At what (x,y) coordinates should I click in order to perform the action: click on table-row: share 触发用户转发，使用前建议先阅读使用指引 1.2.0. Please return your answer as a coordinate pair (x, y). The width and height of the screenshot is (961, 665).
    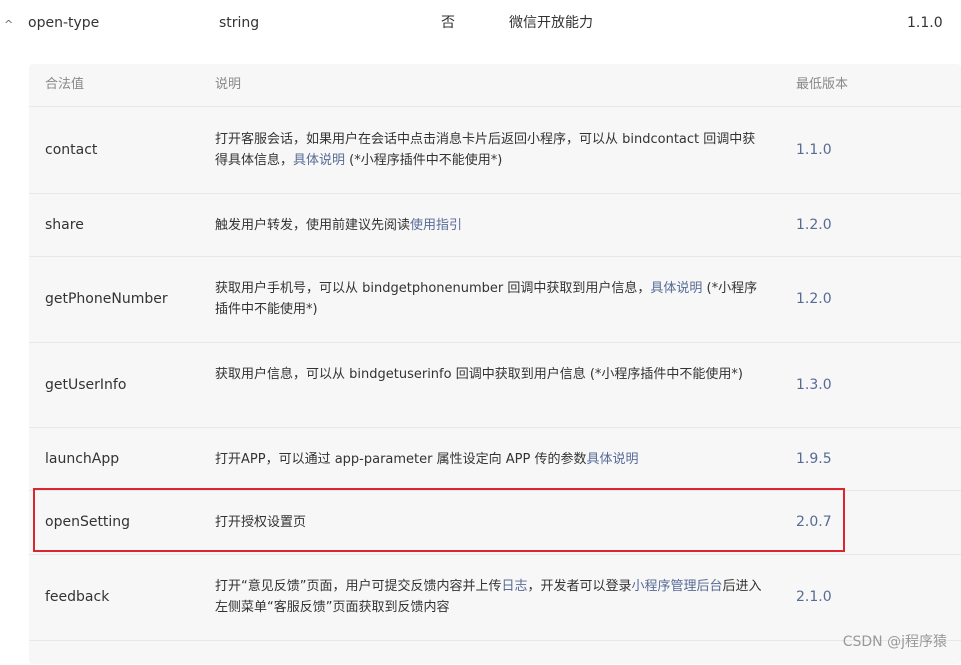
    Looking at the image, I should click on (495, 225).